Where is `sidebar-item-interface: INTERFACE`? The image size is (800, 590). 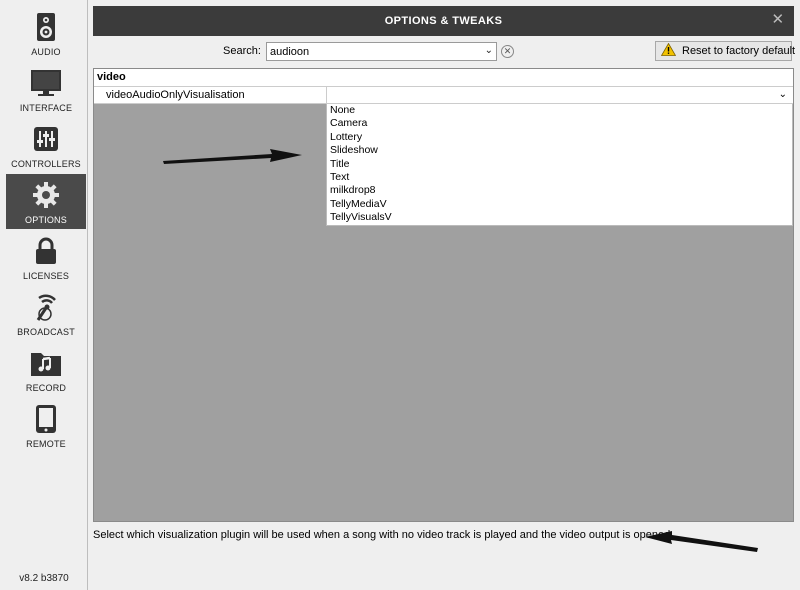
sidebar-item-interface: INTERFACE is located at coordinates (46, 89).